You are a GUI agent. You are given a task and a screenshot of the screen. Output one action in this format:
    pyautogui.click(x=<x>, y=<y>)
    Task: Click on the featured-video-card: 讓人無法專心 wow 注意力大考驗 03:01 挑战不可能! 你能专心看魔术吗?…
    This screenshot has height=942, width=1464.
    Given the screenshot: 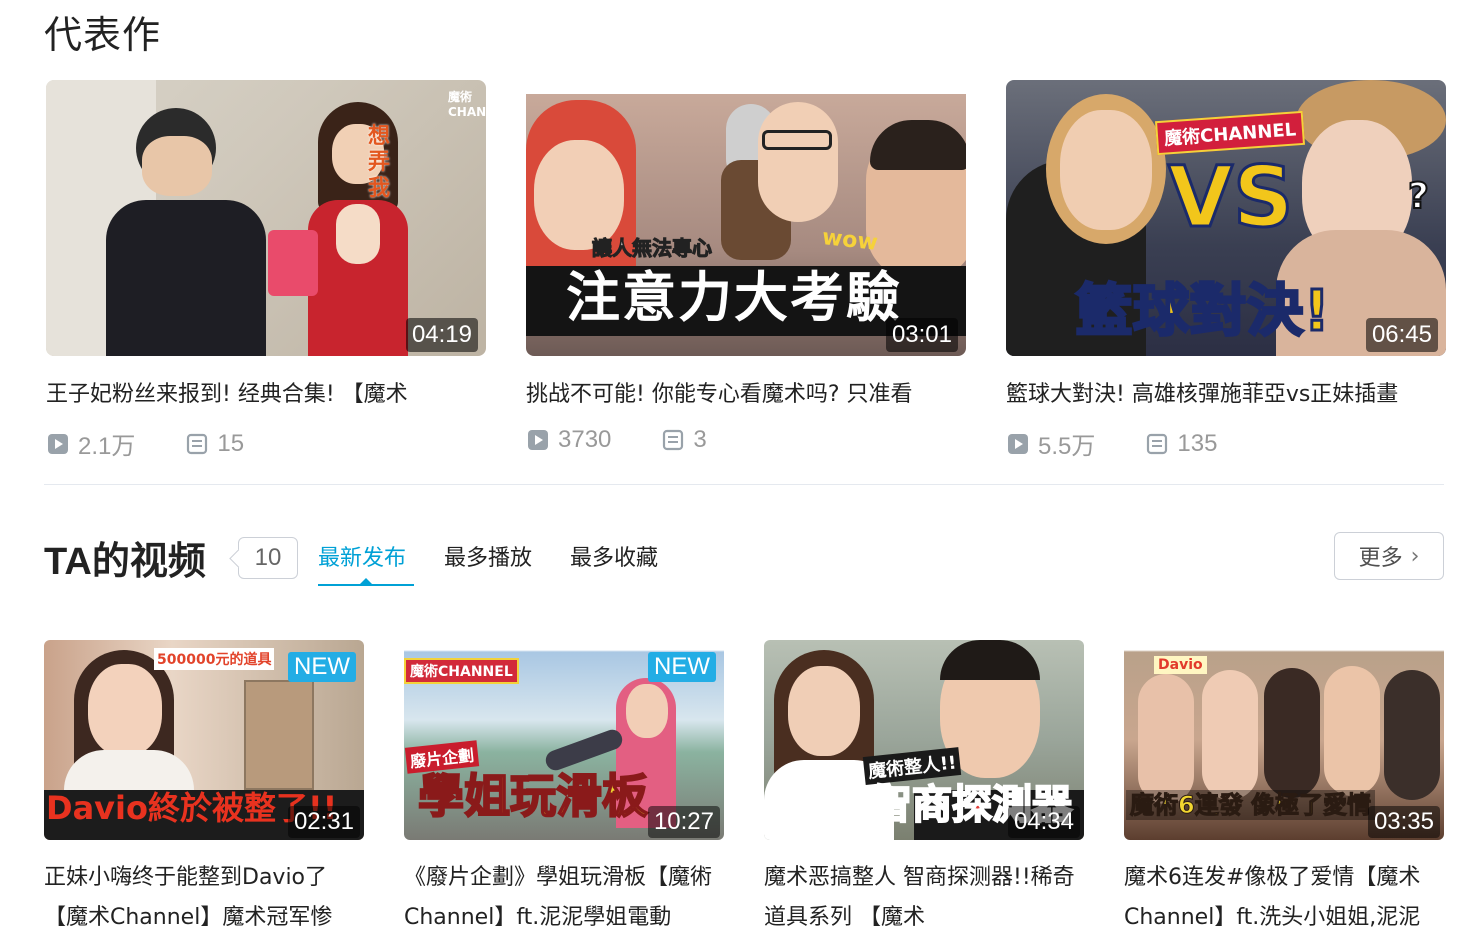 What is the action you would take?
    pyautogui.click(x=746, y=267)
    